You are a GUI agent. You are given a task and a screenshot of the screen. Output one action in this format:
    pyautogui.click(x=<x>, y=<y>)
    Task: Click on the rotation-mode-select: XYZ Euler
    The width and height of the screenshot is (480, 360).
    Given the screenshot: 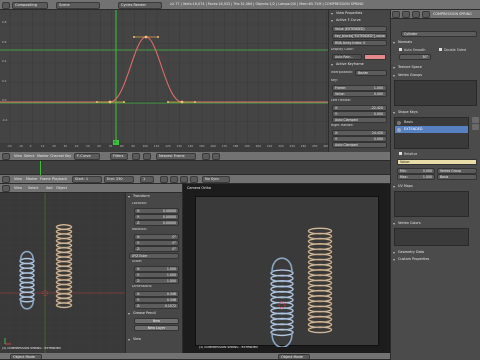 What is the action you would take?
    pyautogui.click(x=154, y=256)
    